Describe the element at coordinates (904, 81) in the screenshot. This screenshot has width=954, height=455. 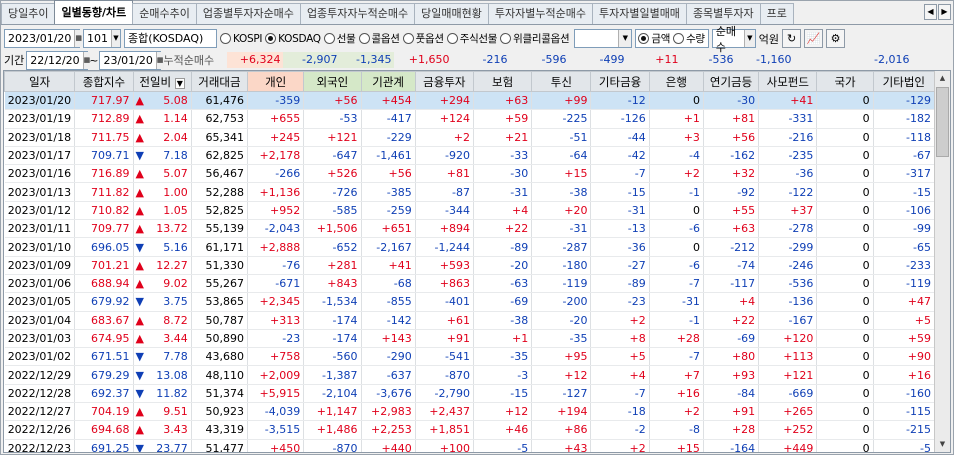
I see `col-other-corp: 기타법인` at that location.